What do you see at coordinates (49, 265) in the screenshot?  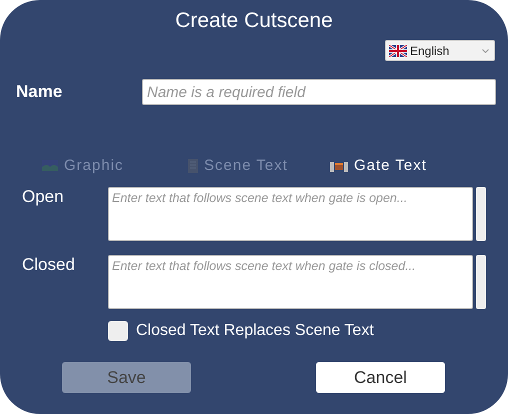 I see `field-label: Closed` at bounding box center [49, 265].